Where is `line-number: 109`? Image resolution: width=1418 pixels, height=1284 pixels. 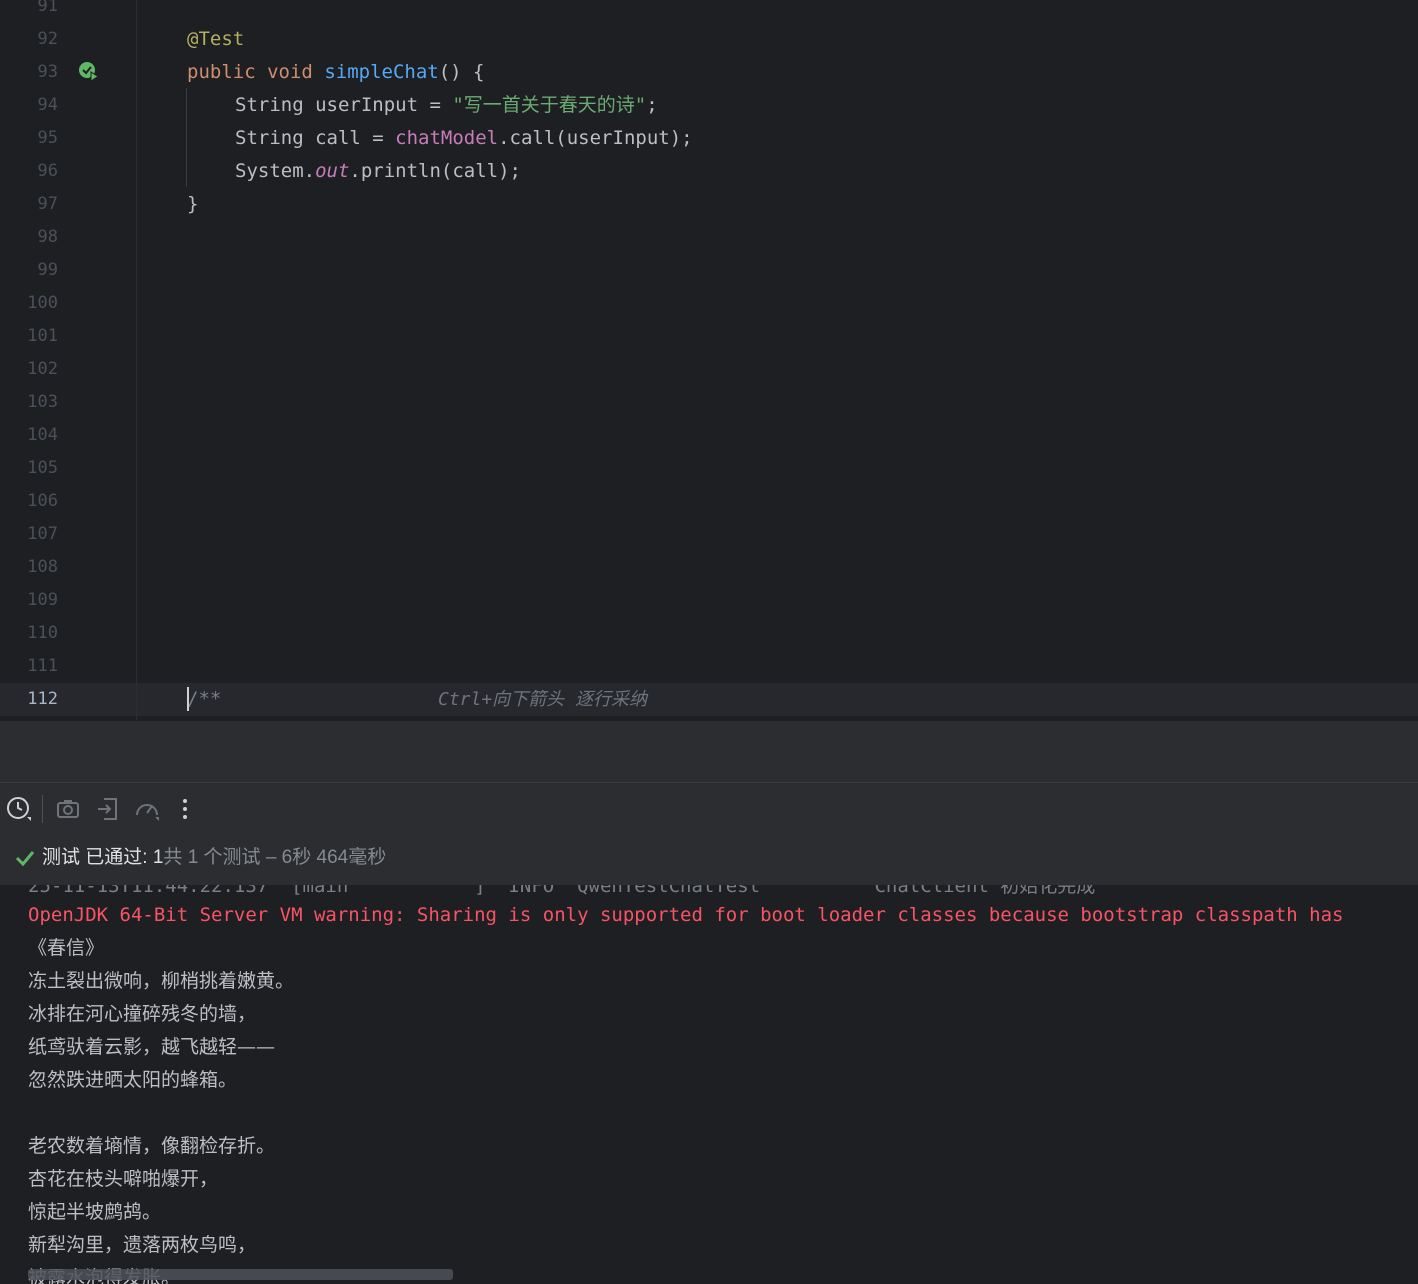 line-number: 109 is located at coordinates (42, 600).